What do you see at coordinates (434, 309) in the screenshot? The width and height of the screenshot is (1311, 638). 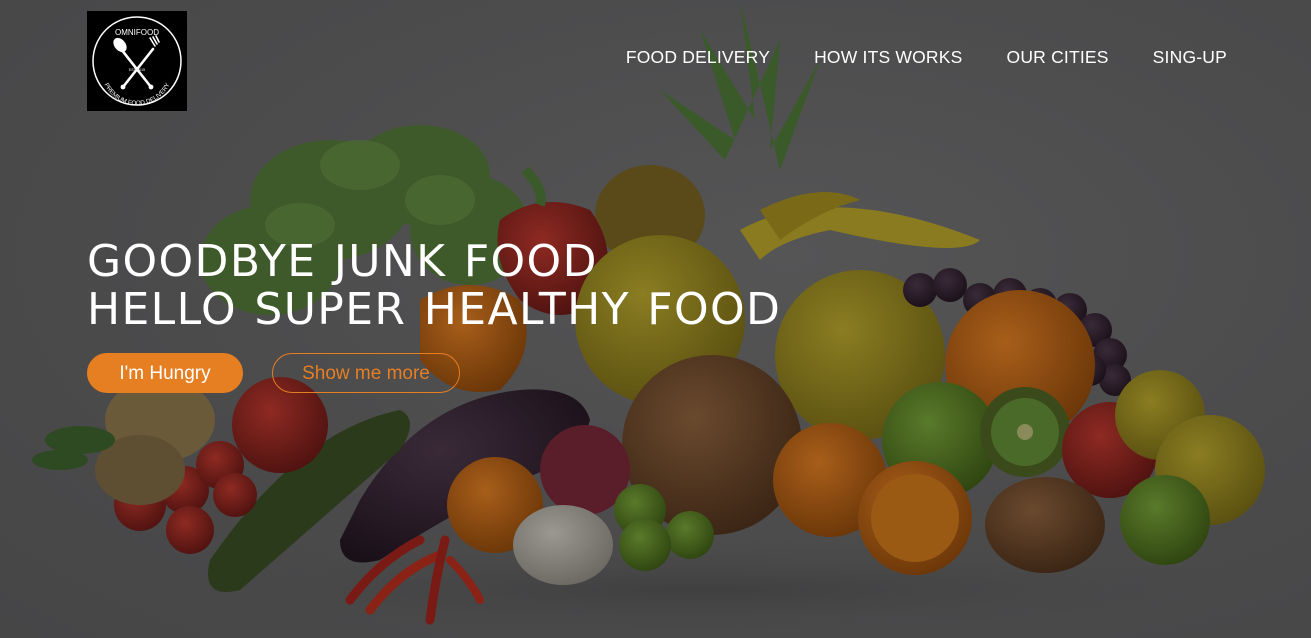 I see `headline-line-2: HELLO SUPER HEALTHY FOOD` at bounding box center [434, 309].